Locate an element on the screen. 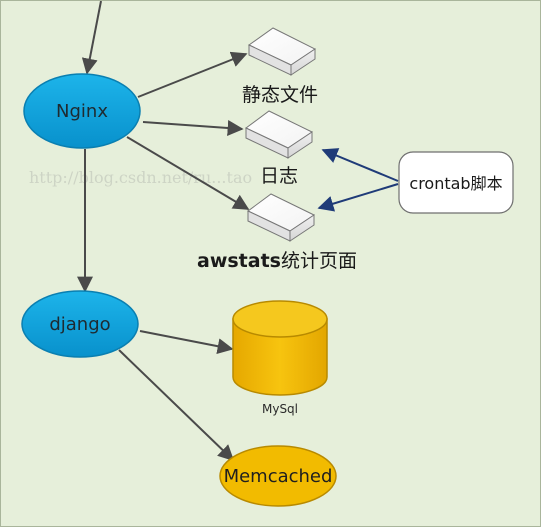 The width and height of the screenshot is (541, 527). memcached-label: Memcached is located at coordinates (278, 476).